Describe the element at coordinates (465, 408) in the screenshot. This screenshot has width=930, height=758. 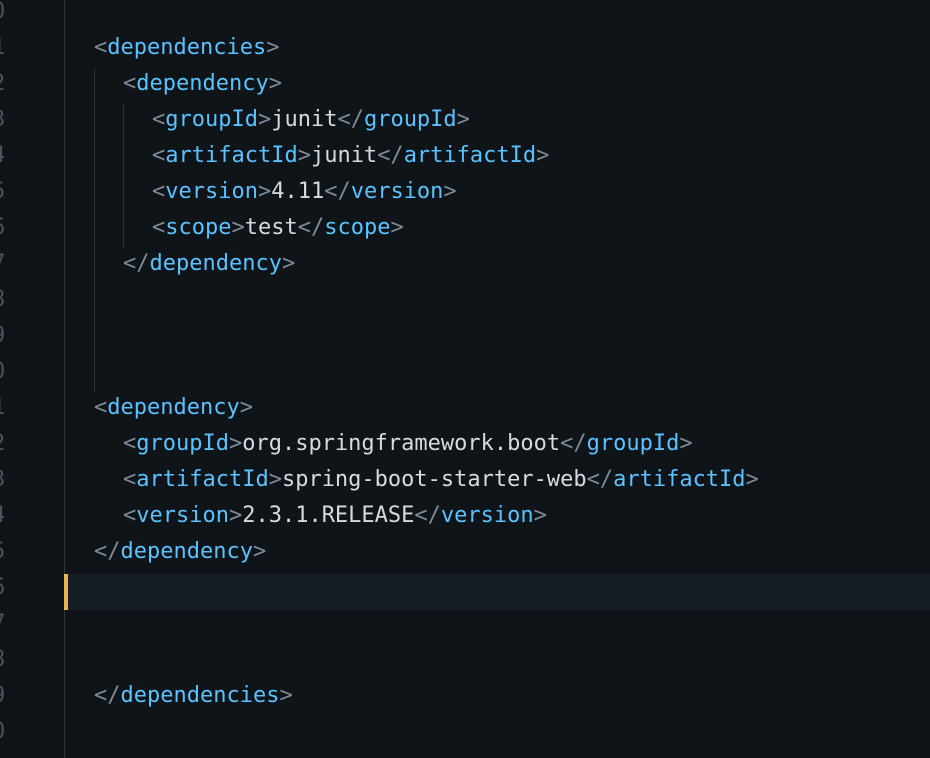
I see `code-line: 1 <dependency>` at that location.